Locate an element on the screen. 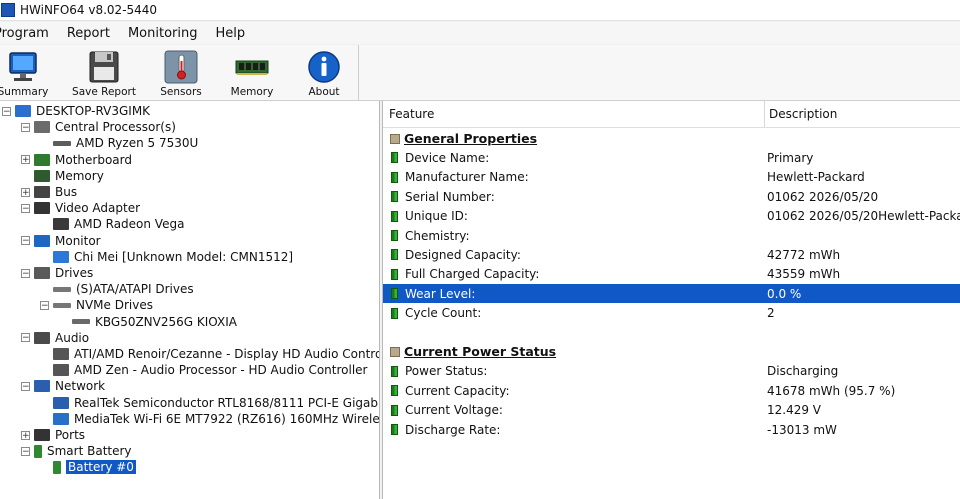  memory-icon is located at coordinates (42, 175).